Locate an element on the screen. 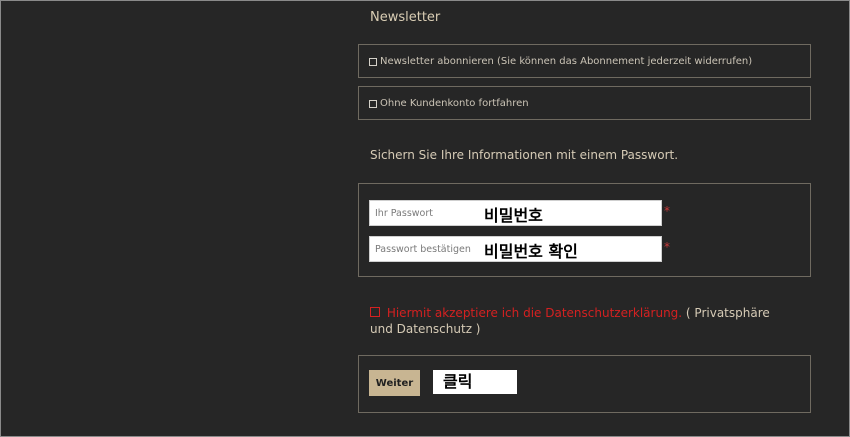  guest-checkout-option: Ohne Kundenkonto fortfahren is located at coordinates (449, 103).